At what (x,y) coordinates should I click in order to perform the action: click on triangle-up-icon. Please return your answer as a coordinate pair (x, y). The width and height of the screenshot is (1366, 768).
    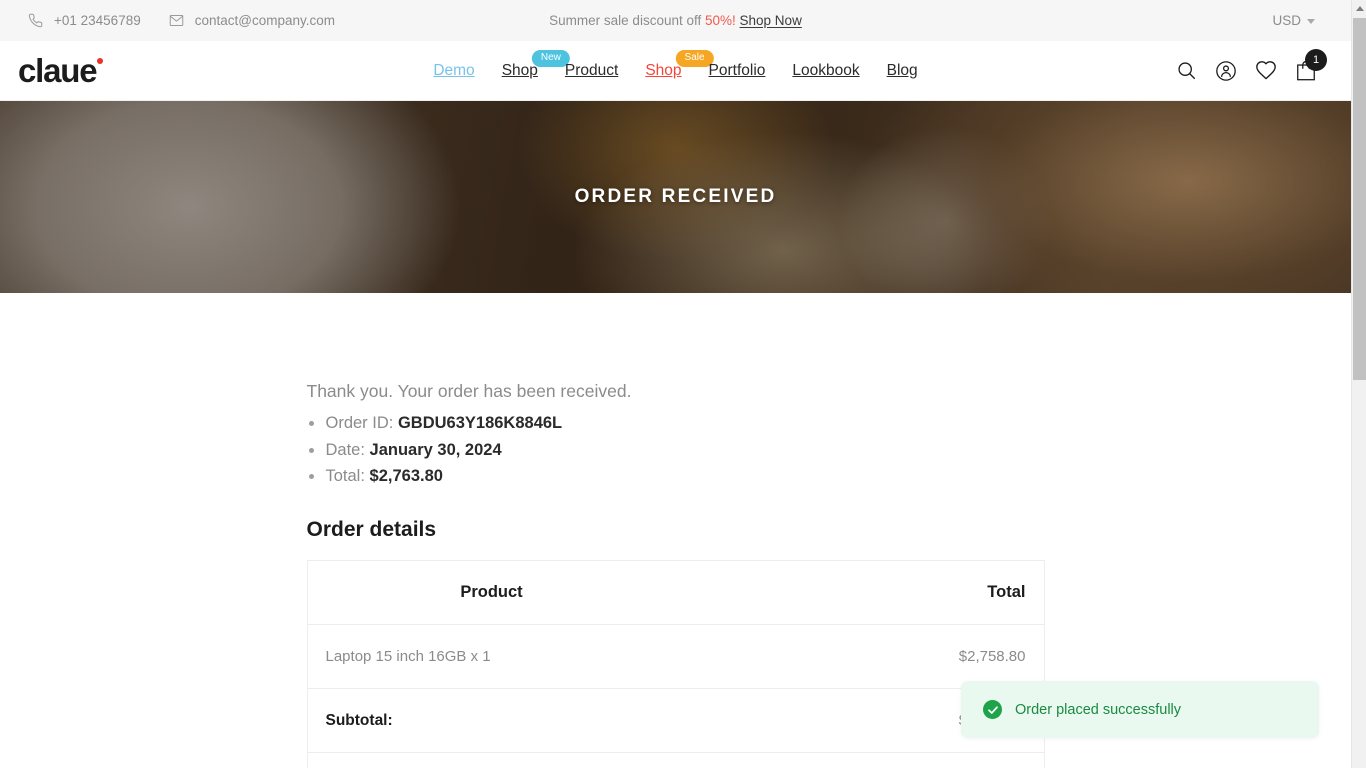
    Looking at the image, I should click on (1359, 8).